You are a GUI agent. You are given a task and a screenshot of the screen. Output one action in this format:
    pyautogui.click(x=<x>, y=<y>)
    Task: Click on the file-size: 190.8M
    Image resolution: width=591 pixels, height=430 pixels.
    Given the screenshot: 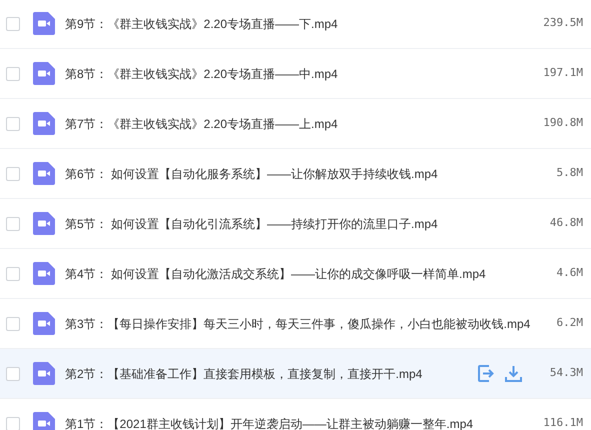 What is the action you would take?
    pyautogui.click(x=563, y=123)
    